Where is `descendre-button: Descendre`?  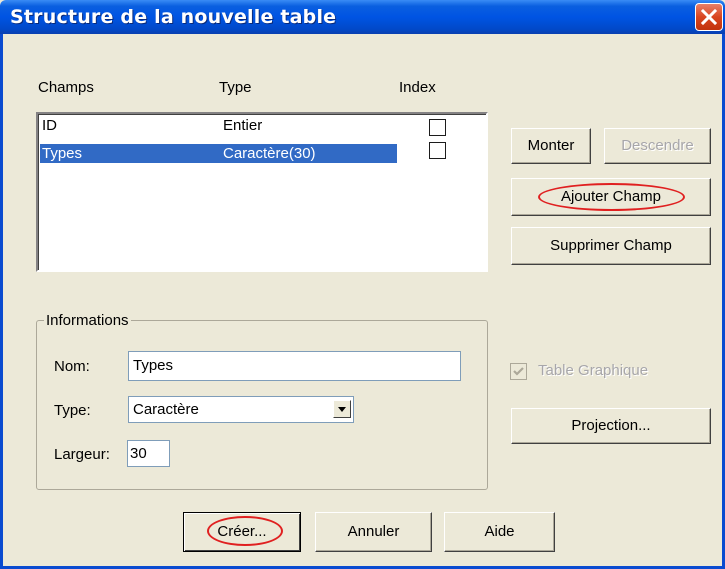 descendre-button: Descendre is located at coordinates (657, 146).